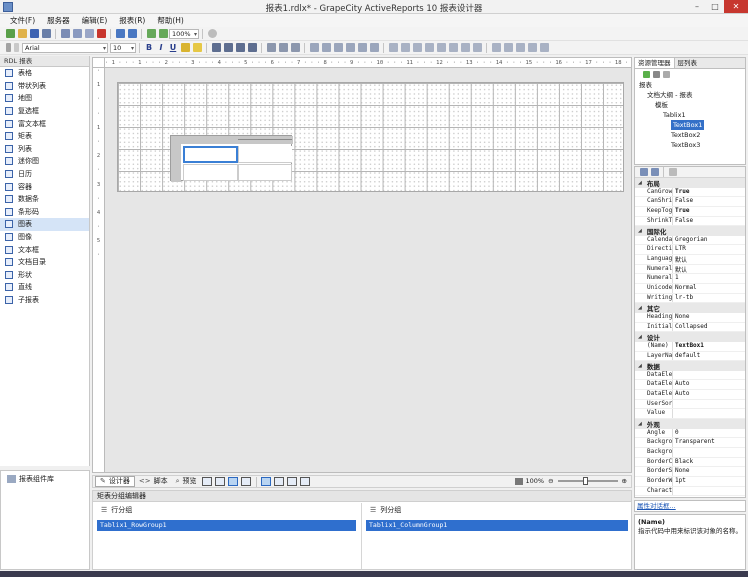 This screenshot has height=577, width=748. What do you see at coordinates (585, 481) in the screenshot?
I see `zoom-slider-knob` at bounding box center [585, 481].